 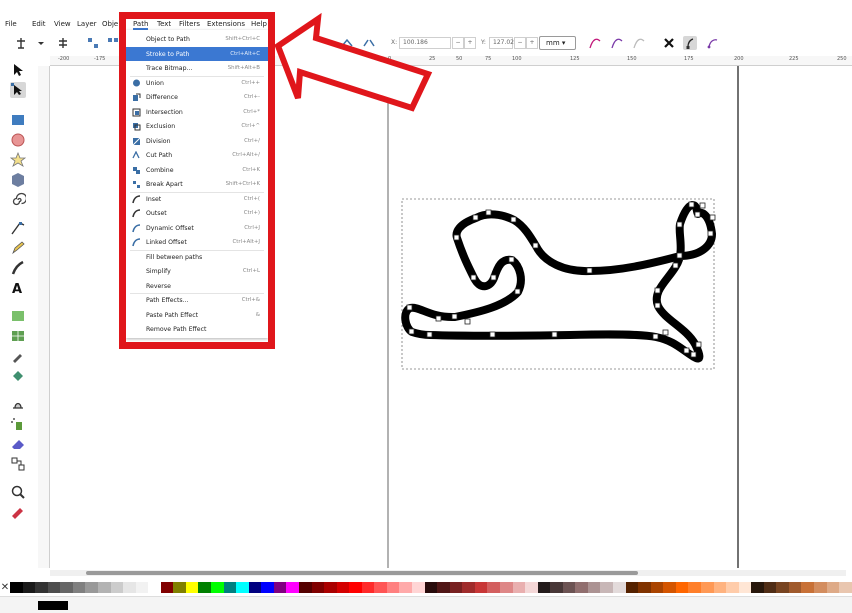 I want to click on select-nodes-icon, so click(x=93, y=43).